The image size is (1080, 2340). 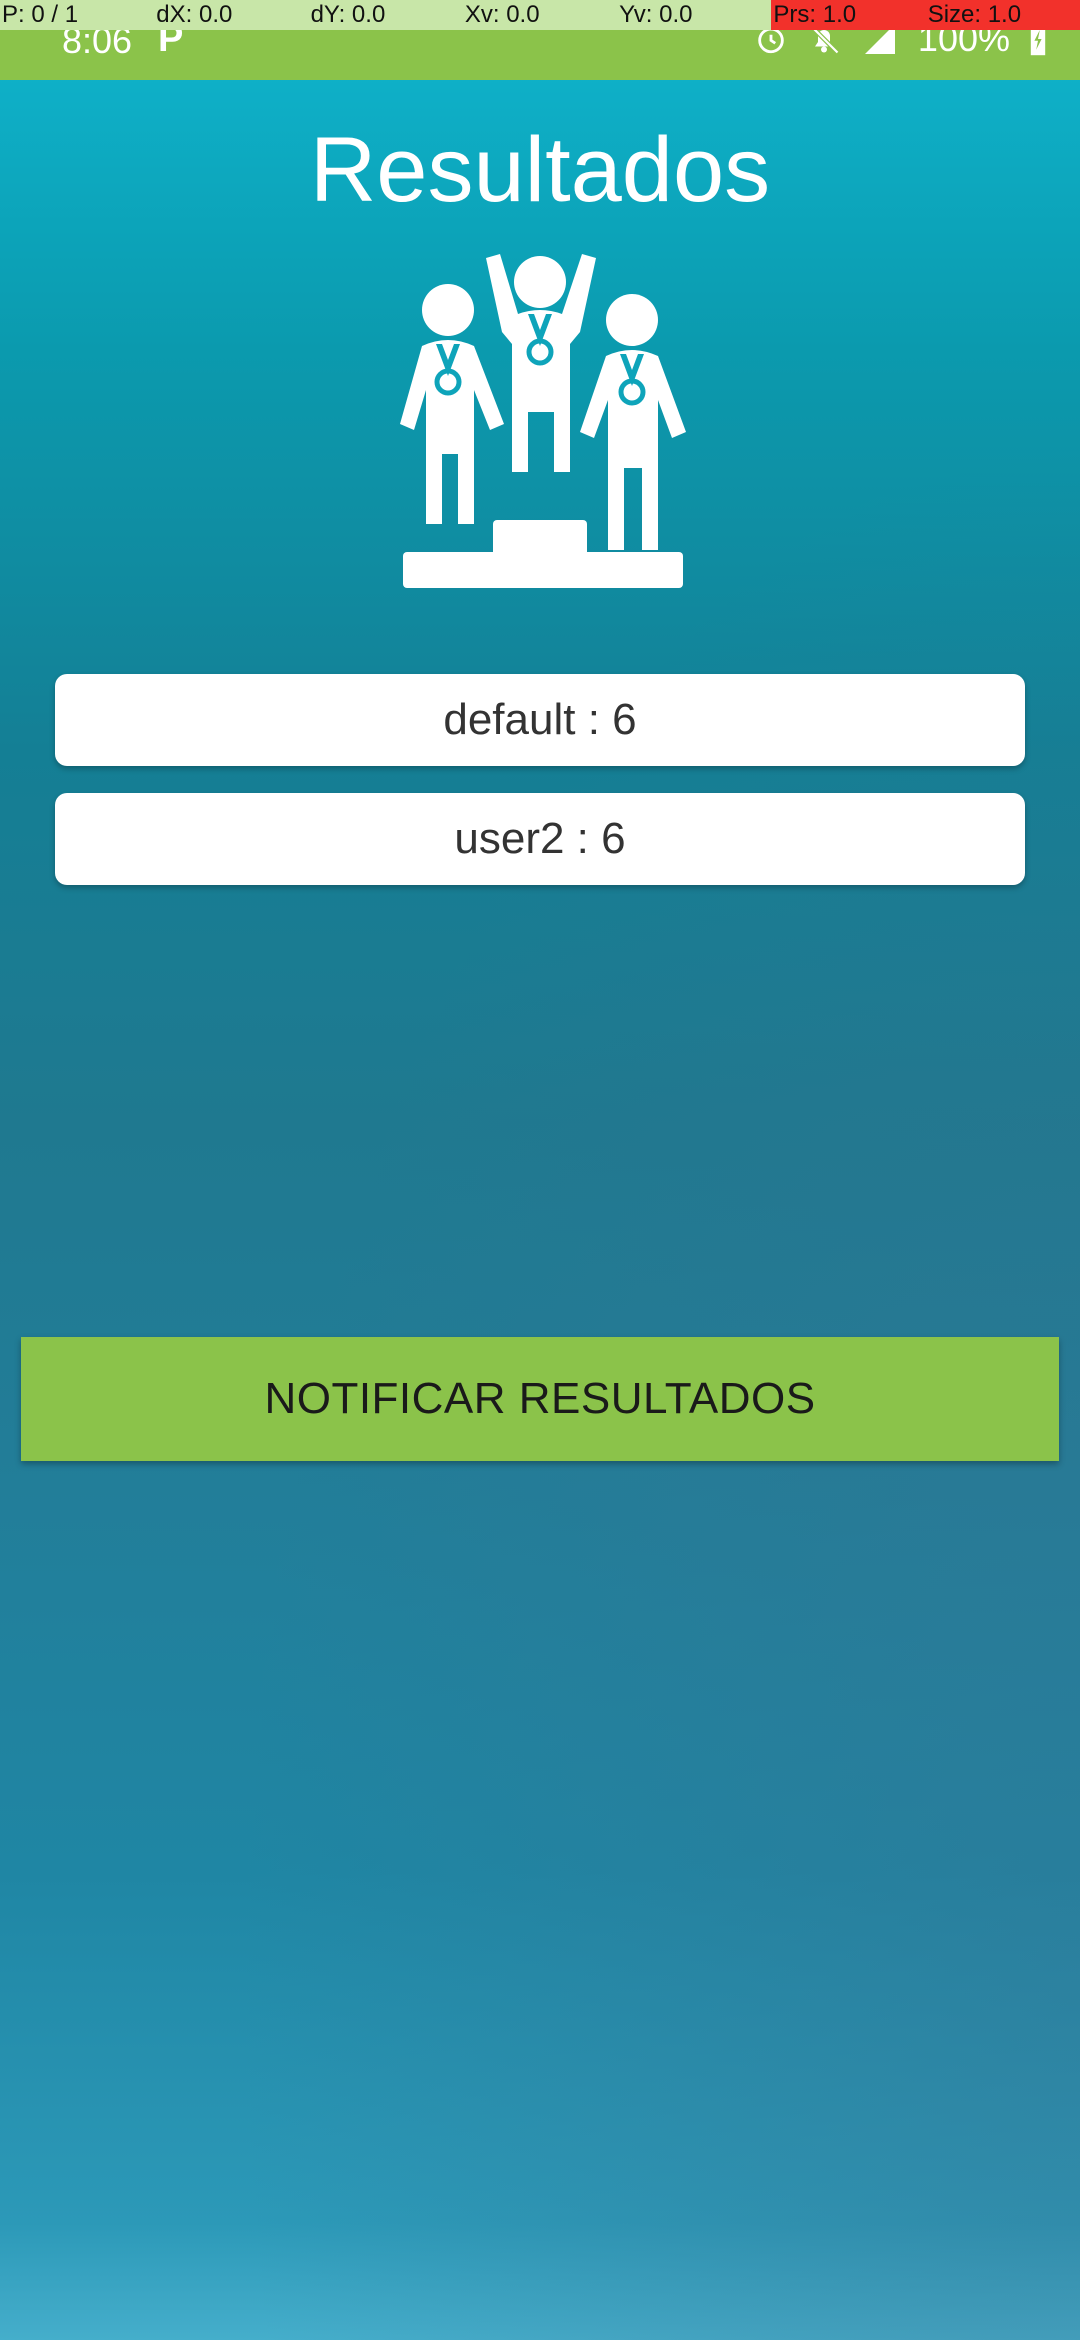 I want to click on notify-results-button: NOTIFICAR RESULTADOS, so click(x=540, y=1399).